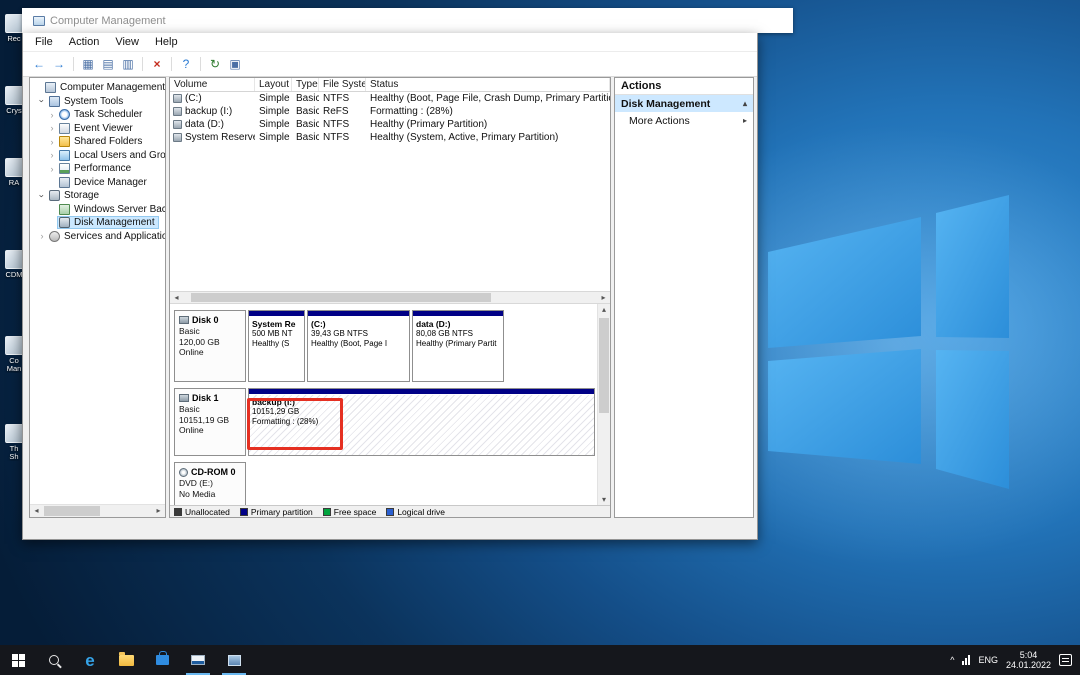 The image size is (1080, 675). I want to click on hidden-icons-chevron-icon: ^, so click(952, 660).